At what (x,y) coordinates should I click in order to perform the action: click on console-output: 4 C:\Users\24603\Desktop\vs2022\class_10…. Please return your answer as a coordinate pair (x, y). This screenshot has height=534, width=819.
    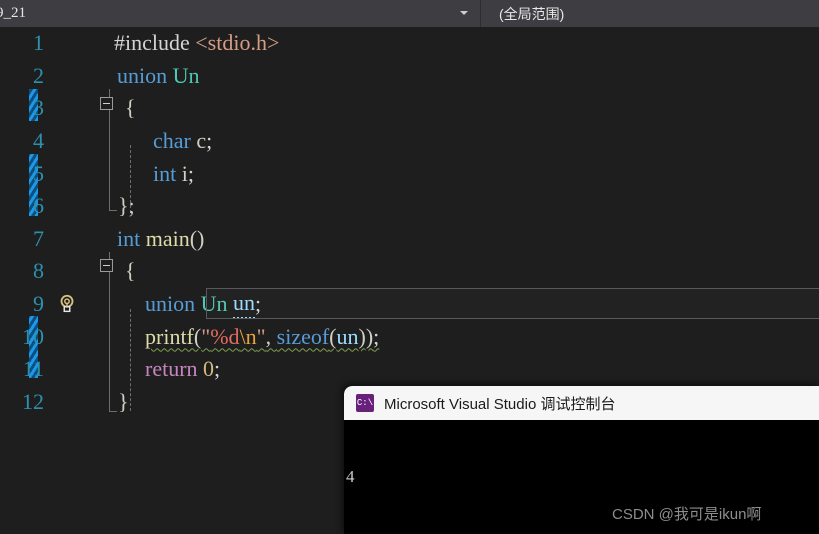
    Looking at the image, I should click on (581, 477).